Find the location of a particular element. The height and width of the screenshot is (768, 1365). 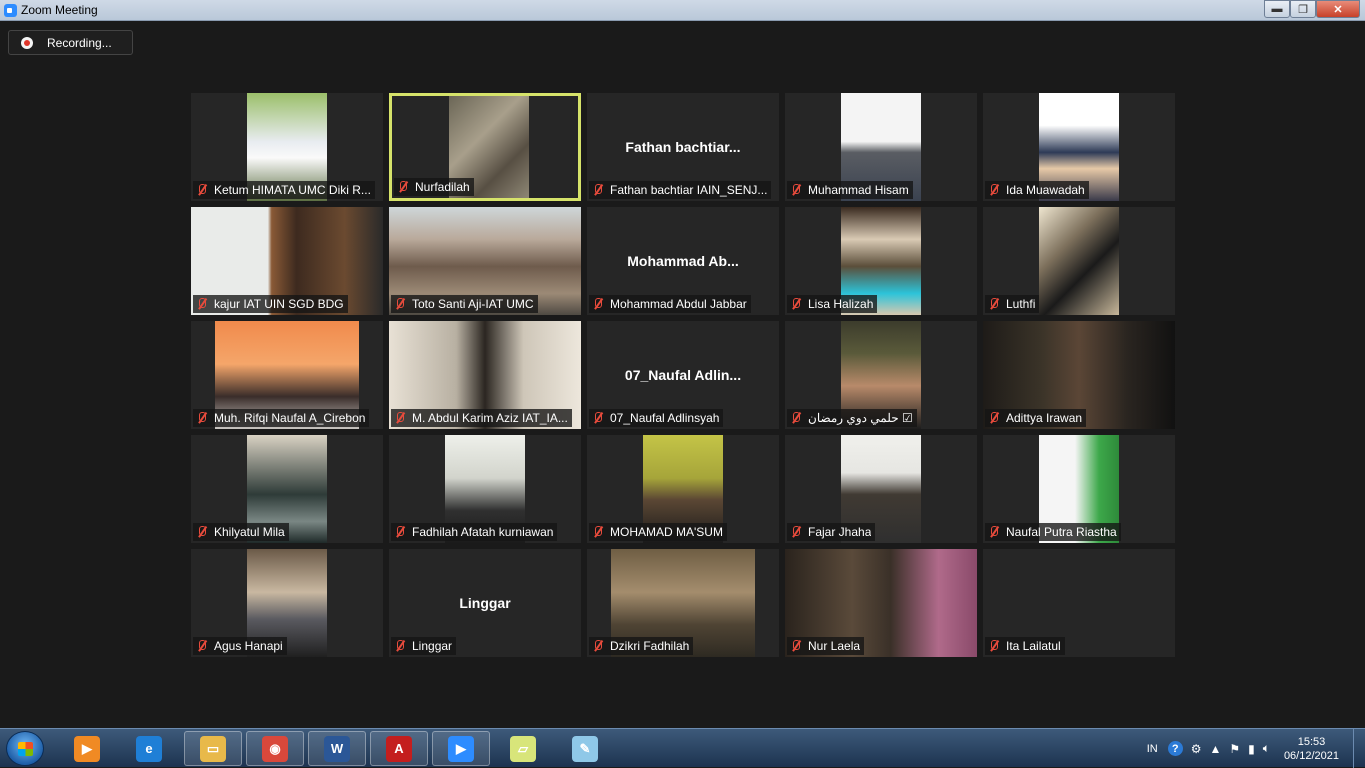

participant-nametag: حلمي دوي رمضان ☑ is located at coordinates (852, 418).